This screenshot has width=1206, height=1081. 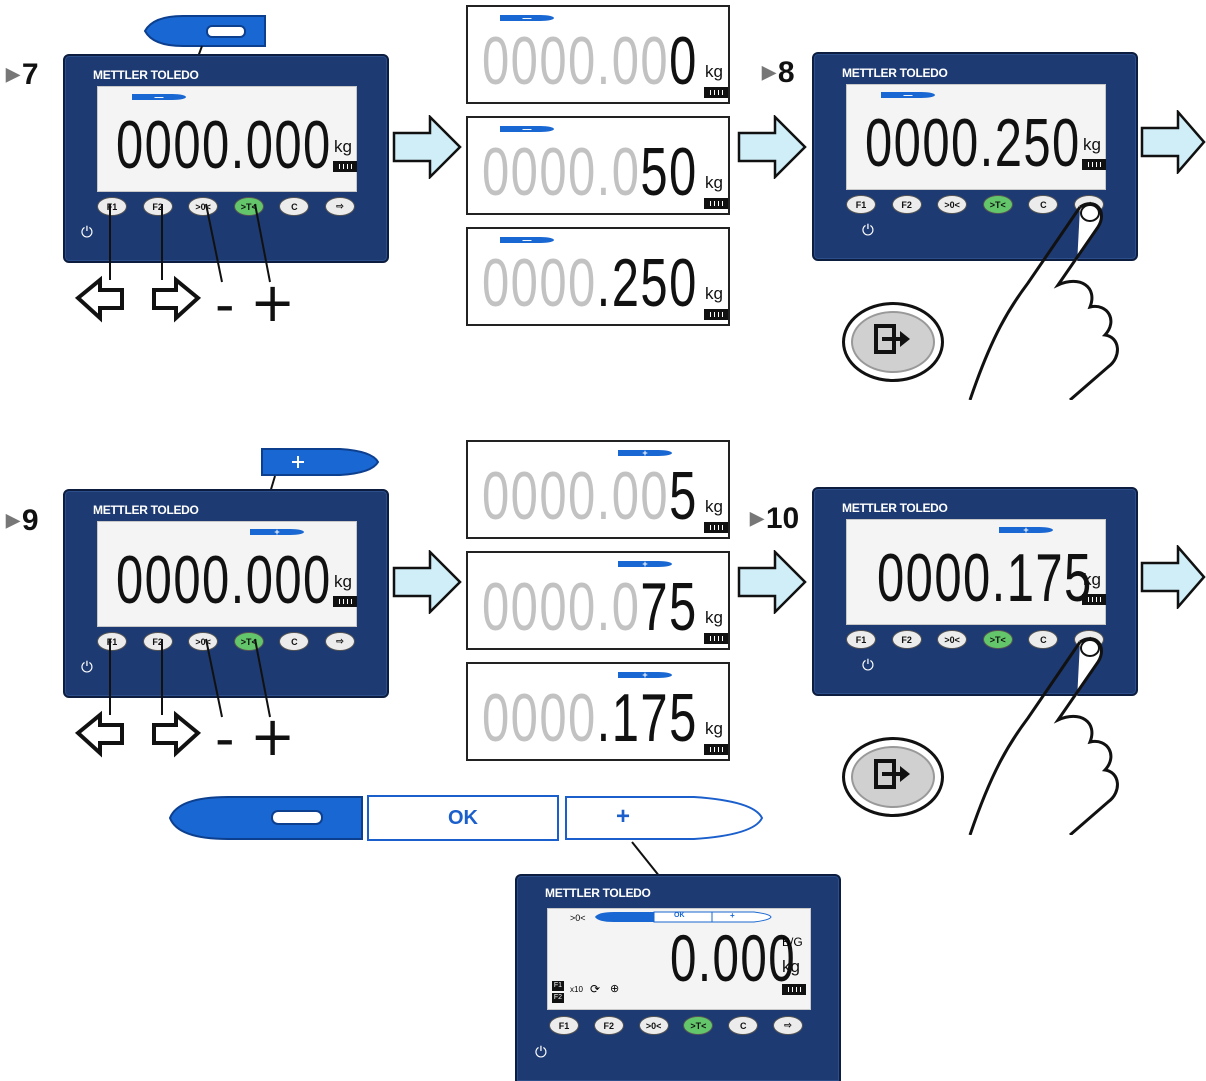 What do you see at coordinates (205, 31) in the screenshot?
I see `minus-callout` at bounding box center [205, 31].